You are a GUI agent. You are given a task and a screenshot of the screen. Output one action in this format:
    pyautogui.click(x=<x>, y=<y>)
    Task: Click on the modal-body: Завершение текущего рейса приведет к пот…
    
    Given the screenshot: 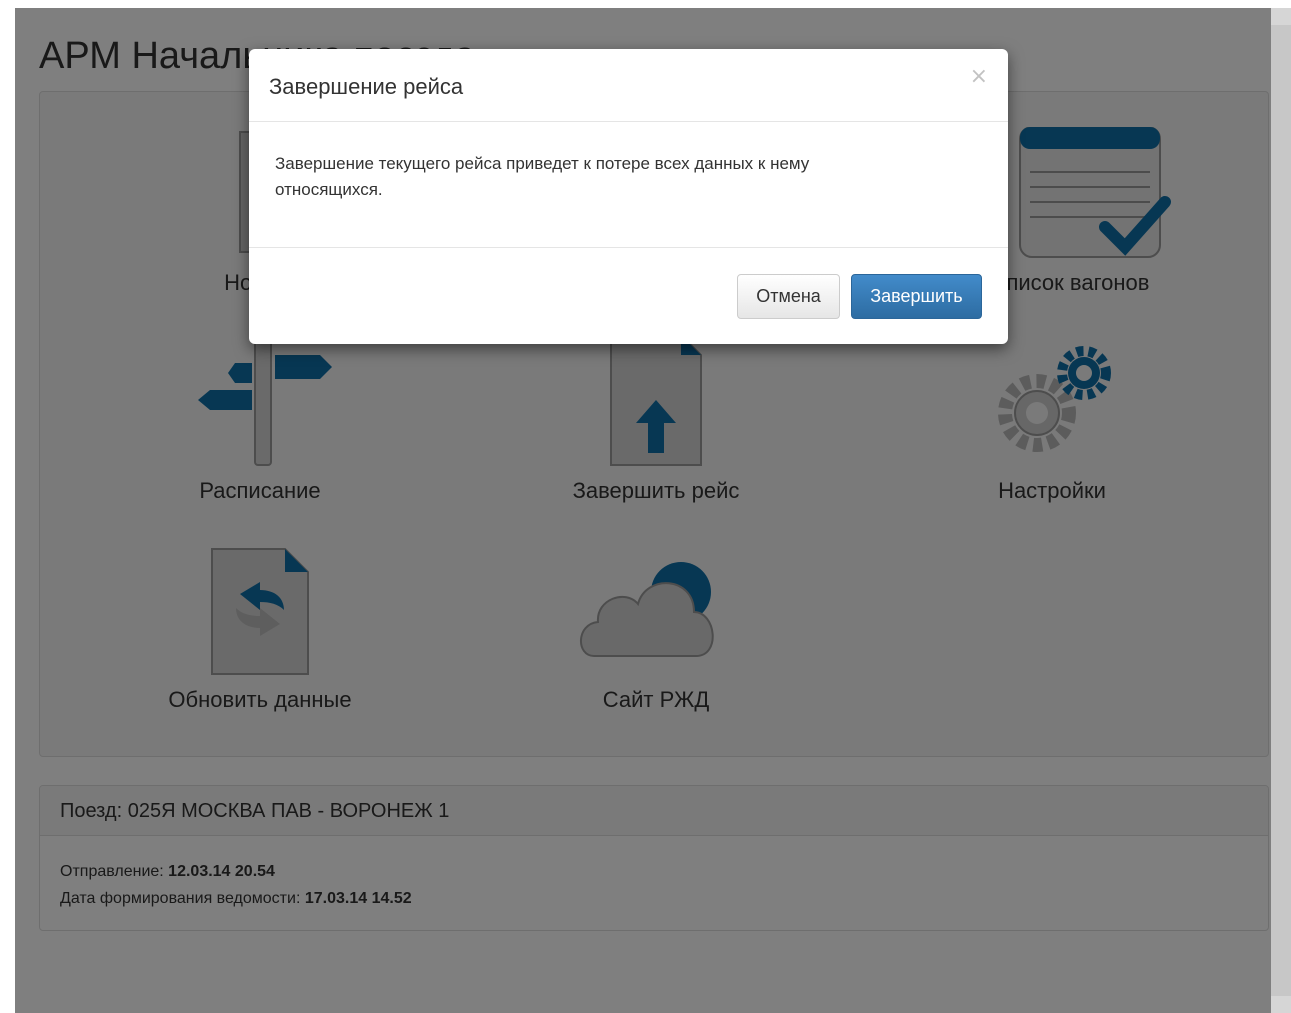 What is the action you would take?
    pyautogui.click(x=628, y=185)
    